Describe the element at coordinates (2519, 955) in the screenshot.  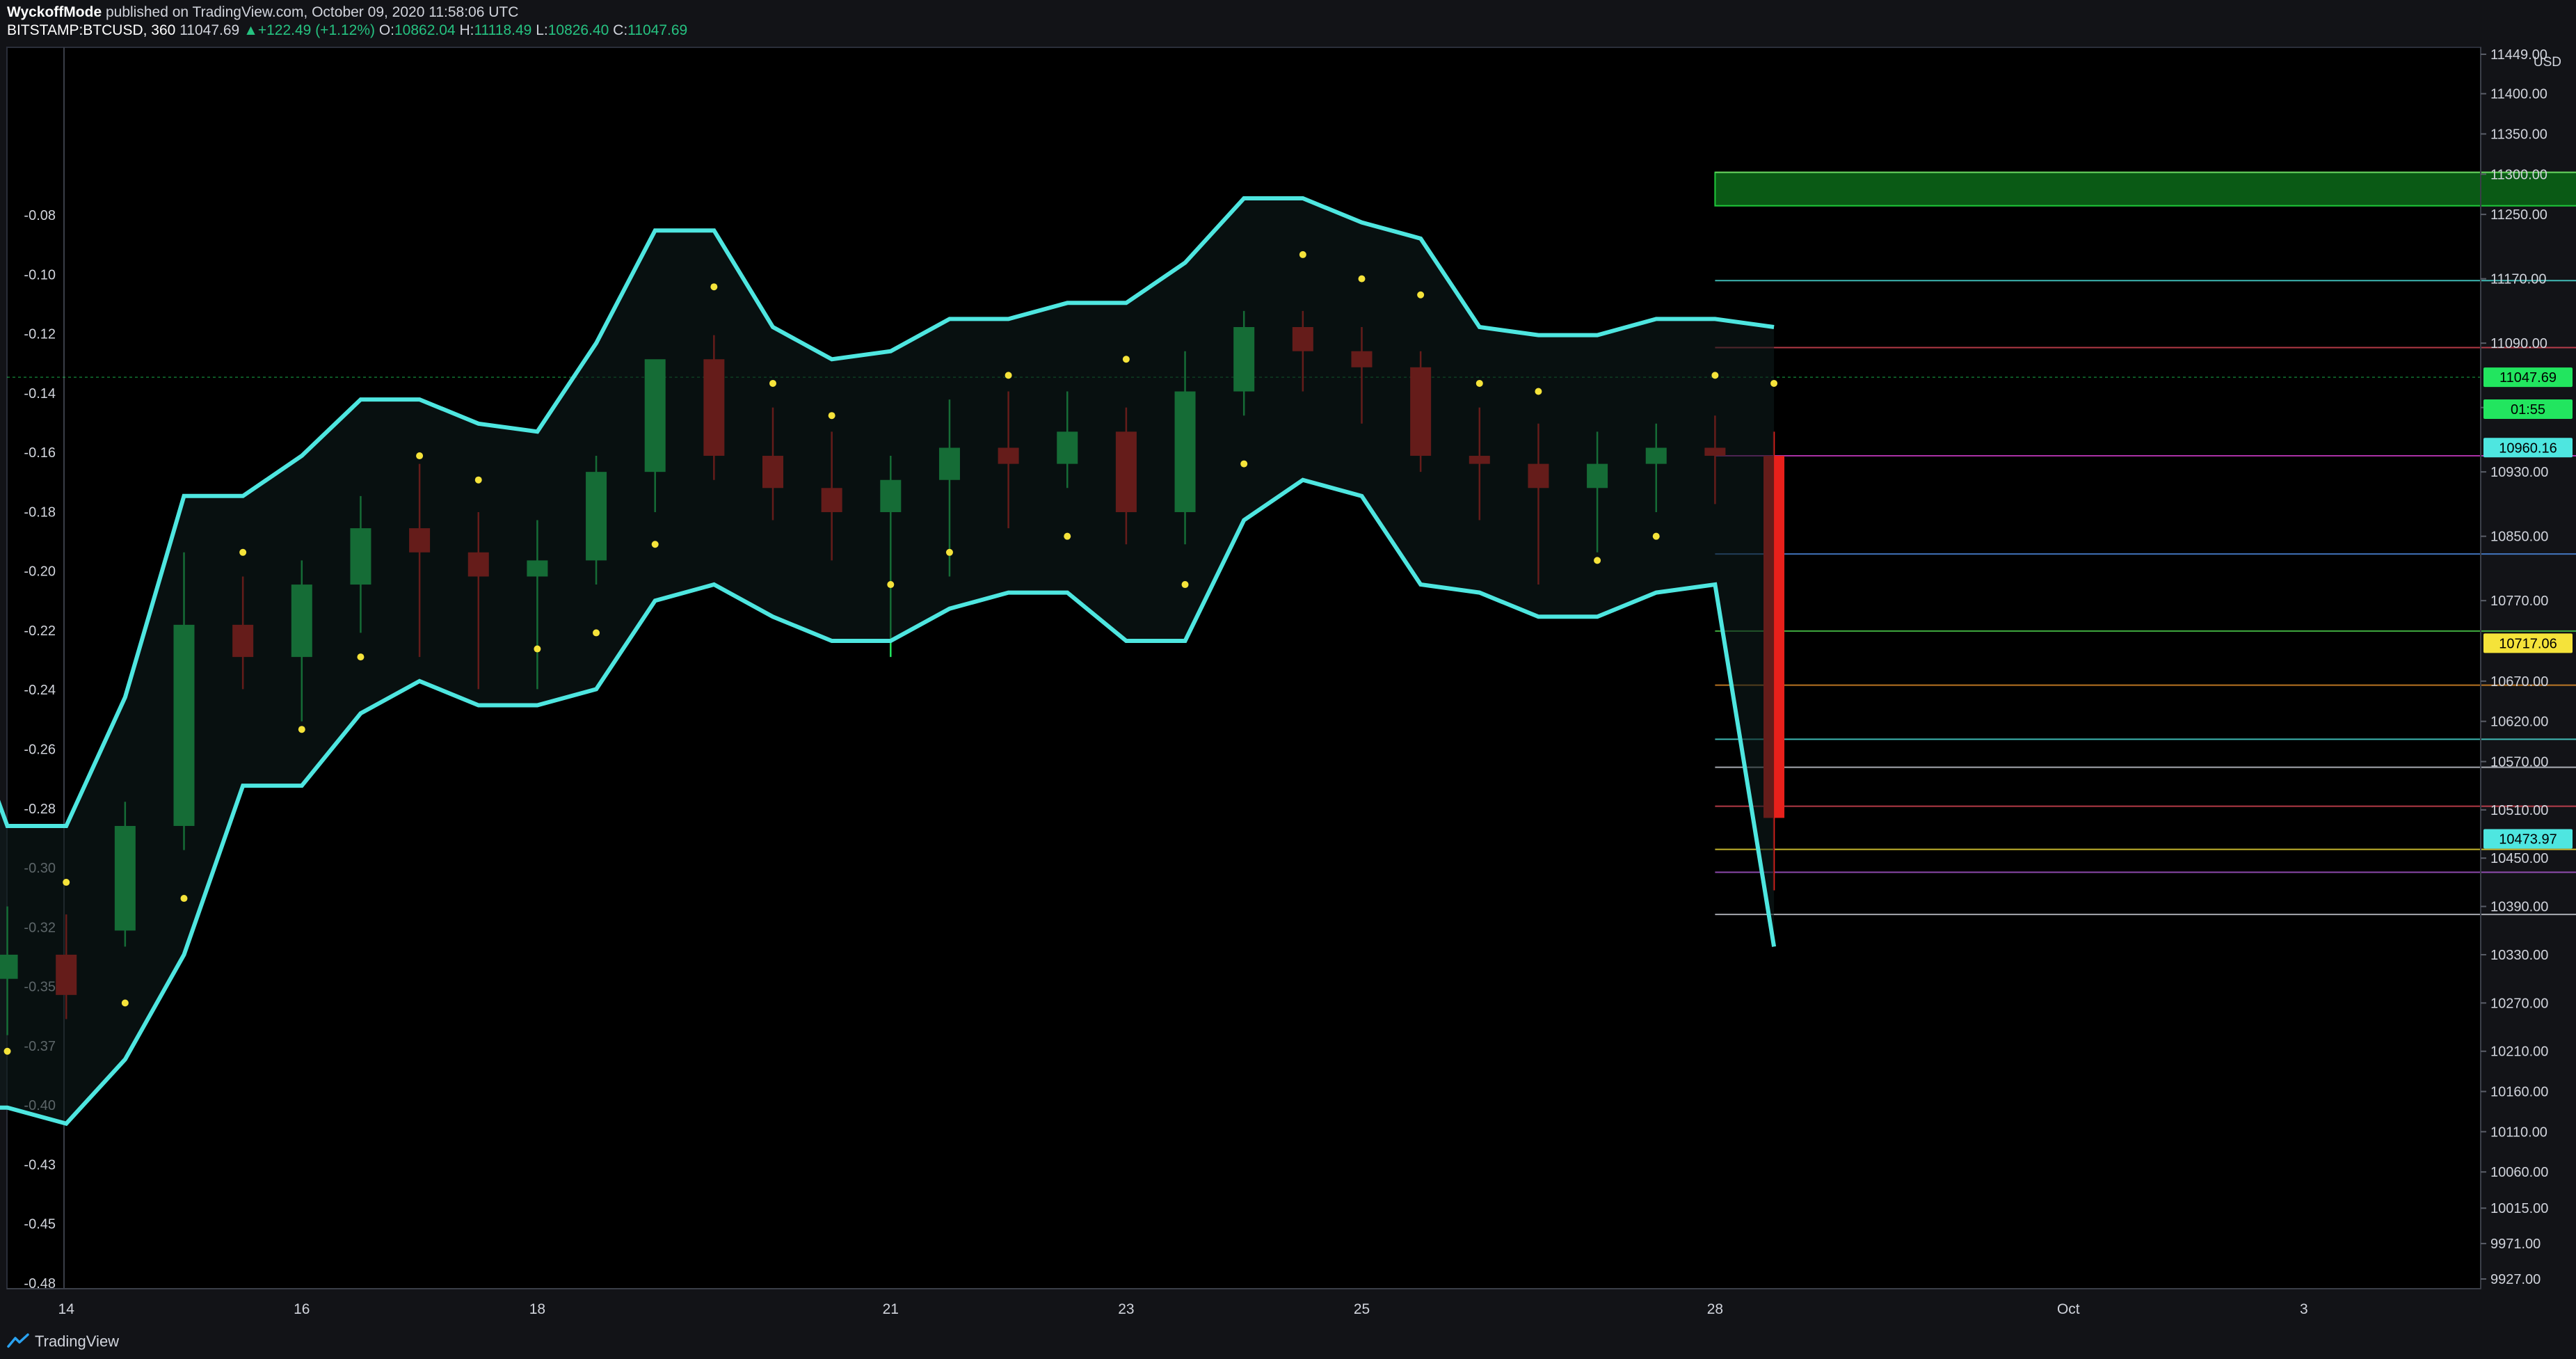
I see `price-tick-label: 10330.00` at that location.